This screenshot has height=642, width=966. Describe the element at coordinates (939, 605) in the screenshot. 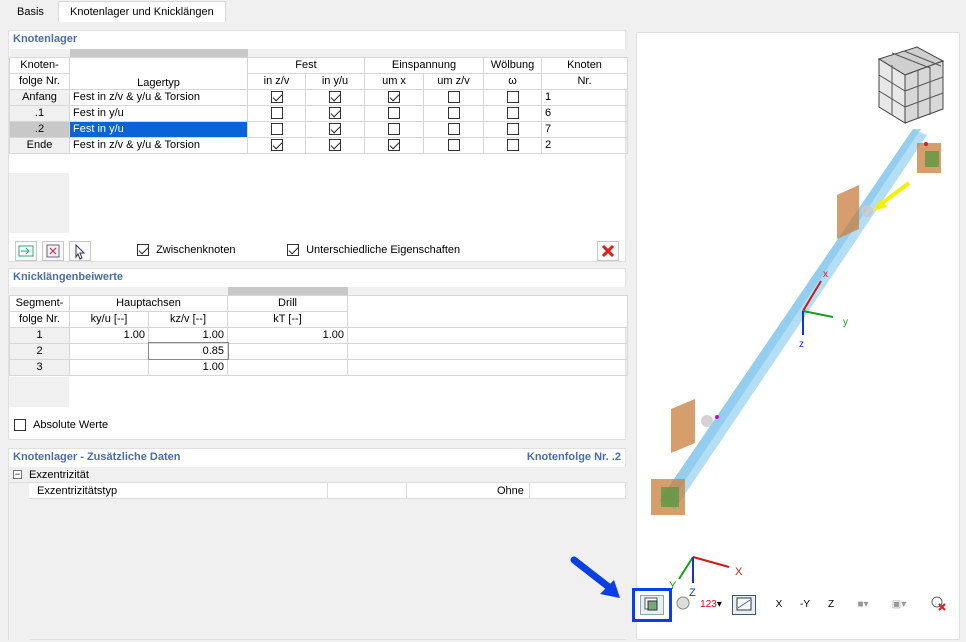

I see `reset-view-button` at that location.